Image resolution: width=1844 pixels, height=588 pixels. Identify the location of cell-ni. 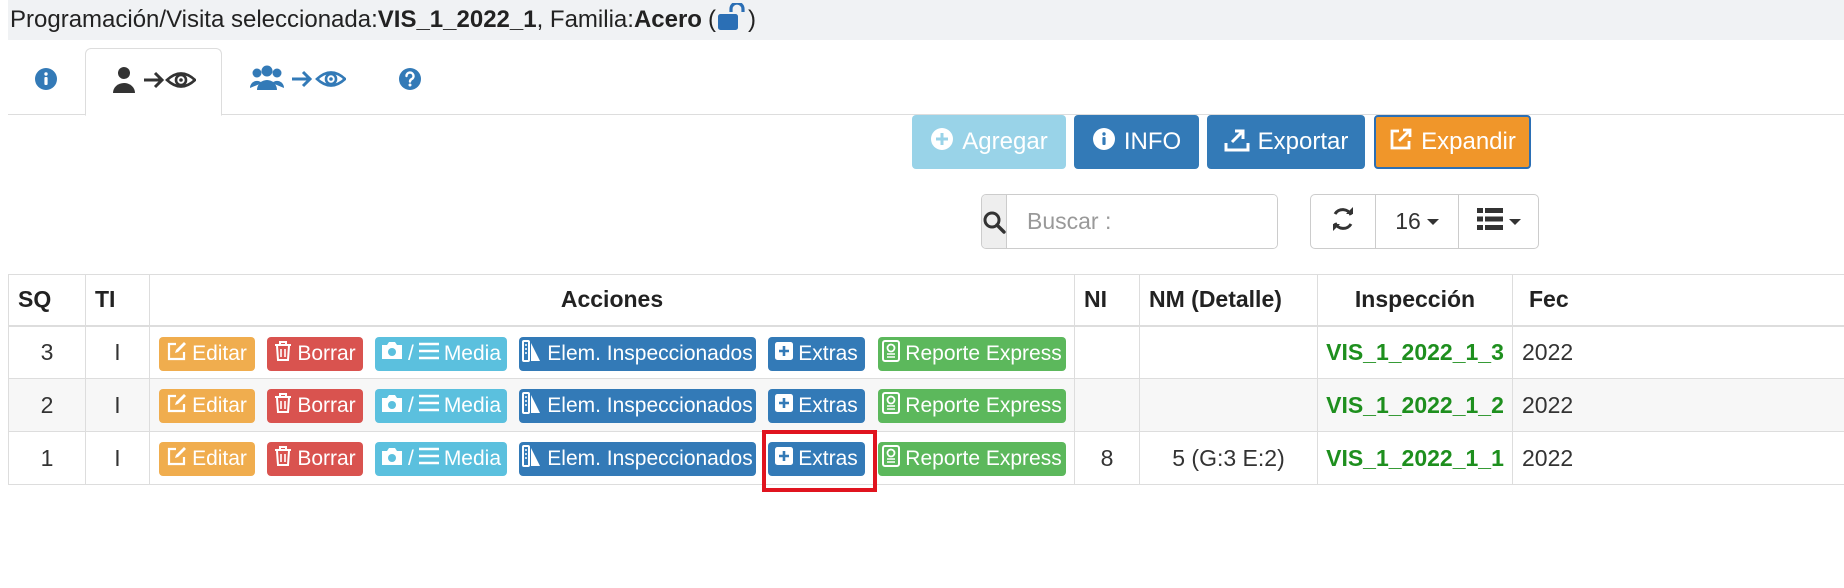
(1107, 352).